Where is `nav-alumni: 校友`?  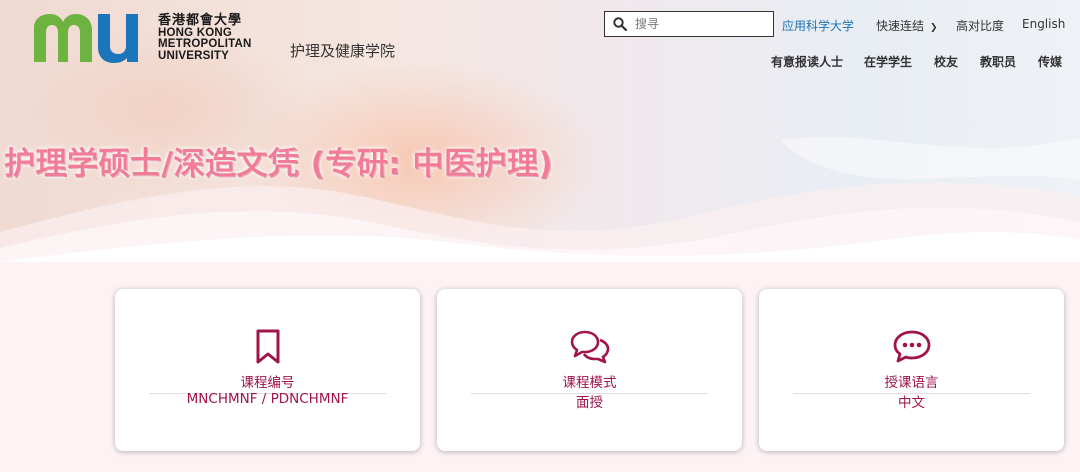
nav-alumni: 校友 is located at coordinates (946, 61).